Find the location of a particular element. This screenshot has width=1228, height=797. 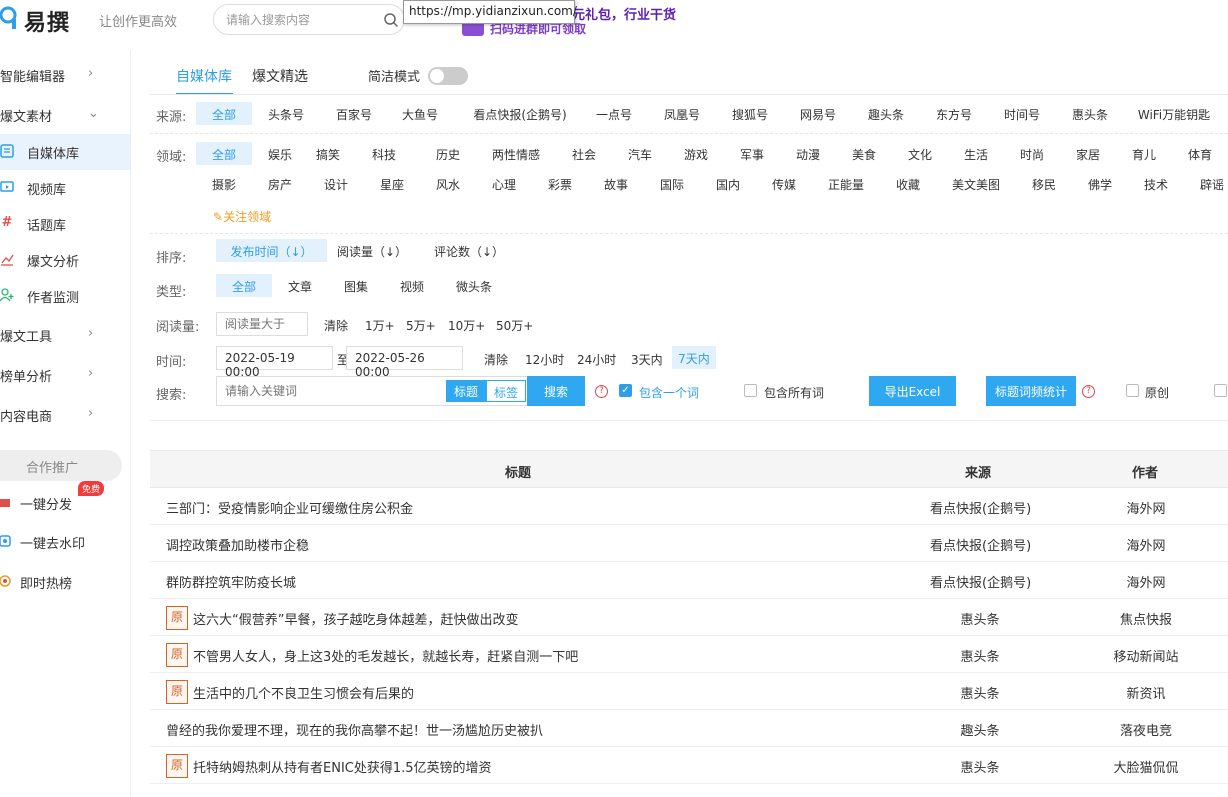

time-24h: 24小时 is located at coordinates (596, 359).